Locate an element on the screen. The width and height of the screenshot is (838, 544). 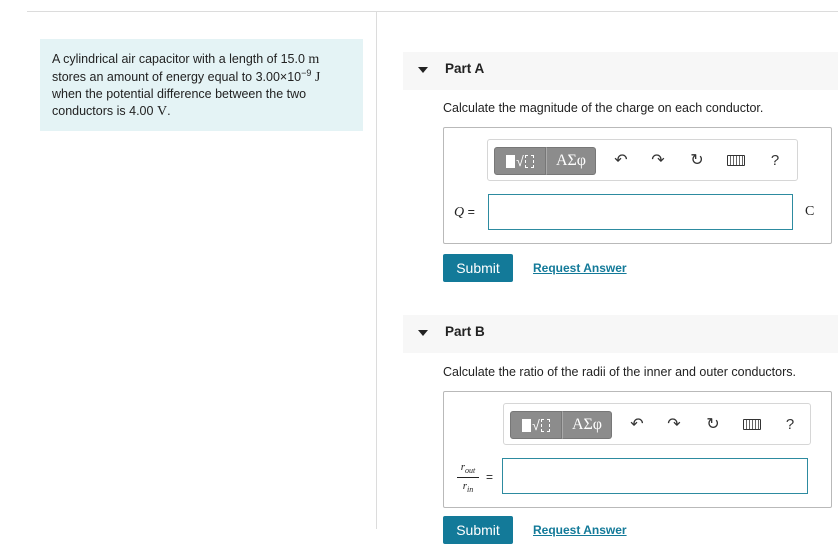
unit-meters: m is located at coordinates (314, 59).